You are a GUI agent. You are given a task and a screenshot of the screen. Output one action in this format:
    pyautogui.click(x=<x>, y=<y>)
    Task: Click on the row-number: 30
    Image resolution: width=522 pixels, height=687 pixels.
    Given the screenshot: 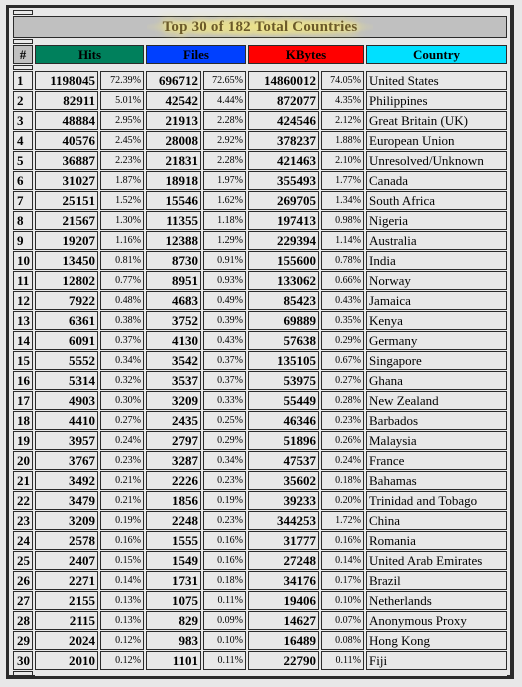 What is the action you would take?
    pyautogui.click(x=23, y=660)
    